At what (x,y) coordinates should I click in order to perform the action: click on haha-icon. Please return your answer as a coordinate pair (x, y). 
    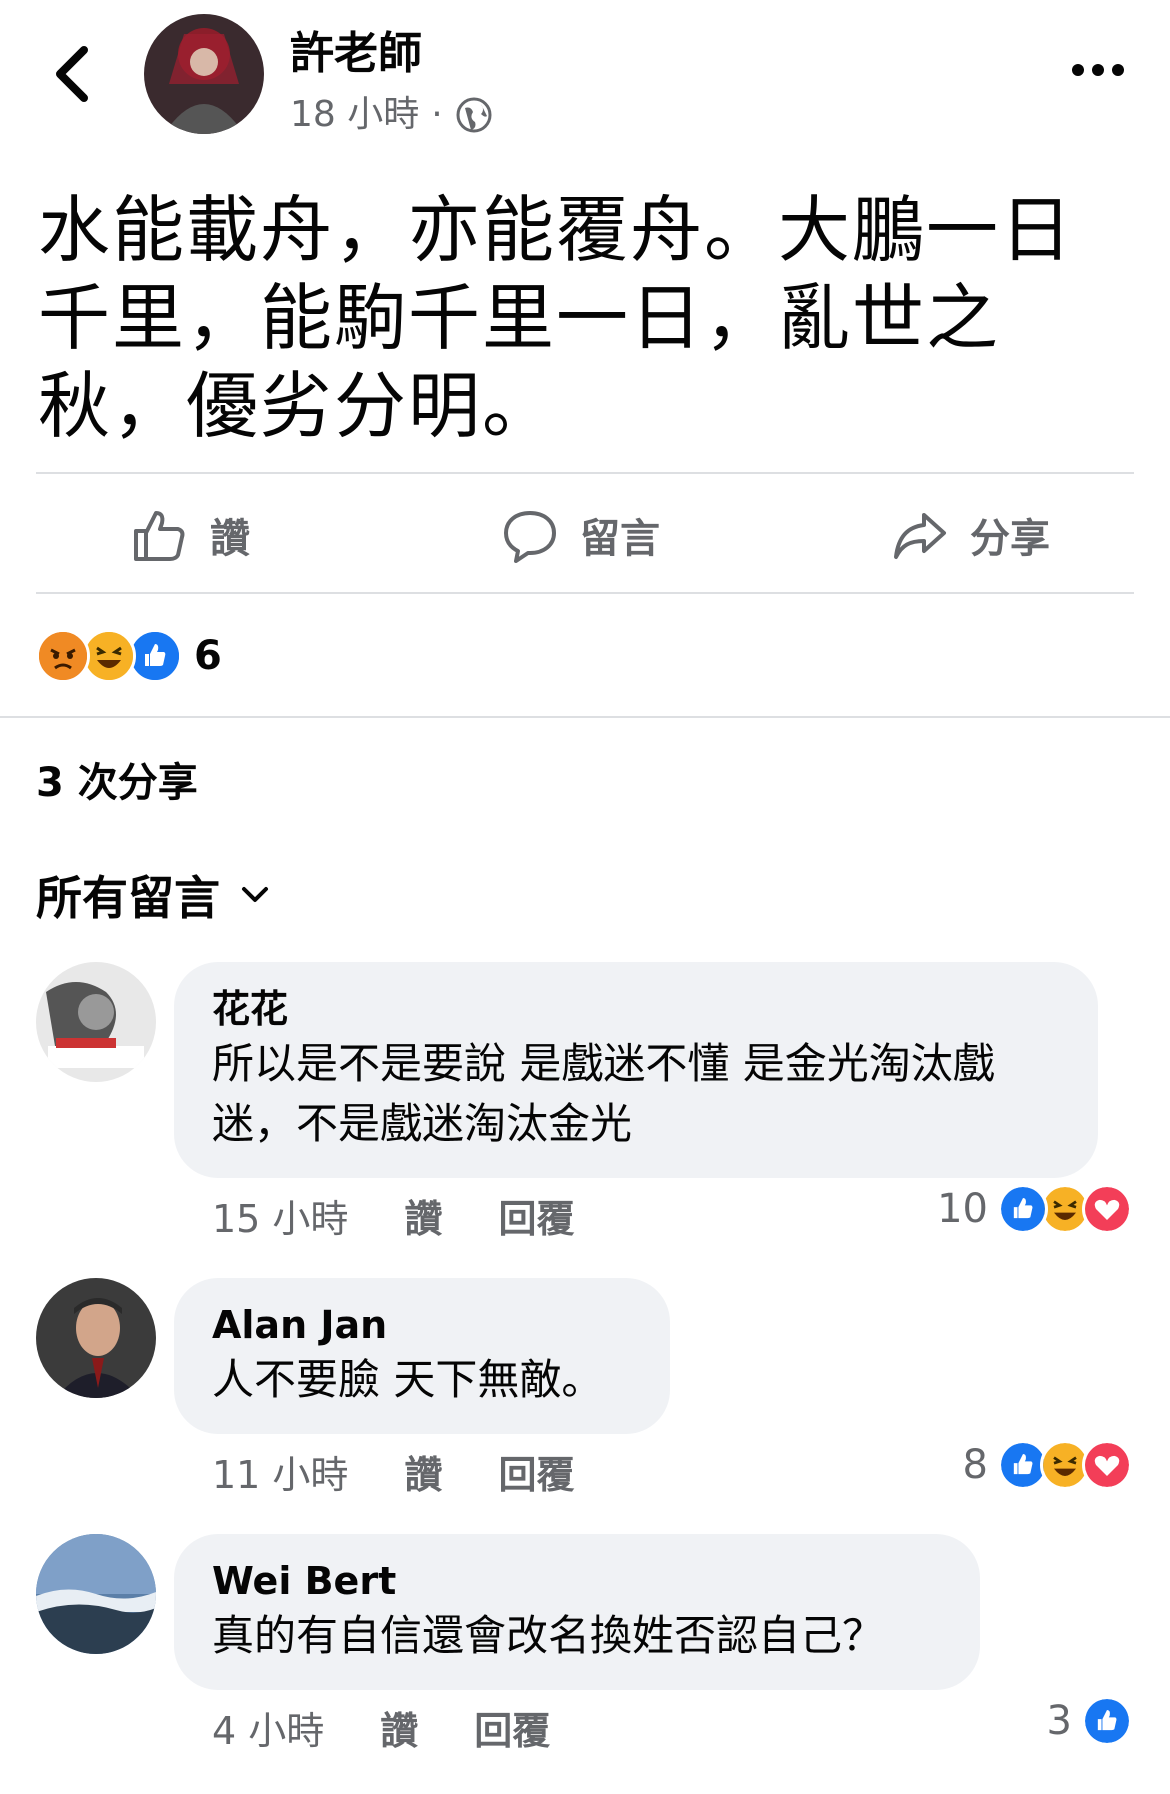
    Looking at the image, I should click on (109, 656).